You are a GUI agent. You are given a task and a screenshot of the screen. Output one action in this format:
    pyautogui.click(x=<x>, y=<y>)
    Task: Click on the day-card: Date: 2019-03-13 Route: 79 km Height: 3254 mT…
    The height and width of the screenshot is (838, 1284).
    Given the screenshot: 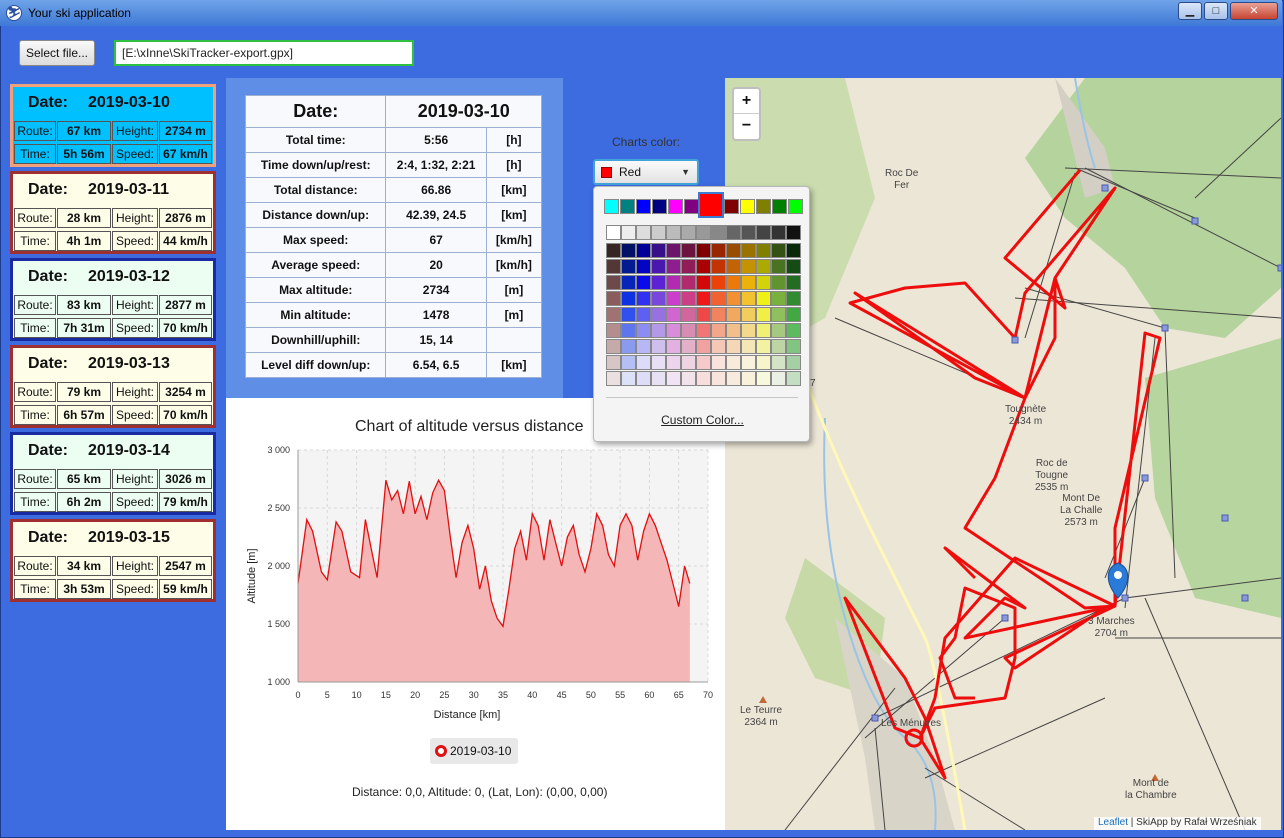 What is the action you would take?
    pyautogui.click(x=113, y=386)
    